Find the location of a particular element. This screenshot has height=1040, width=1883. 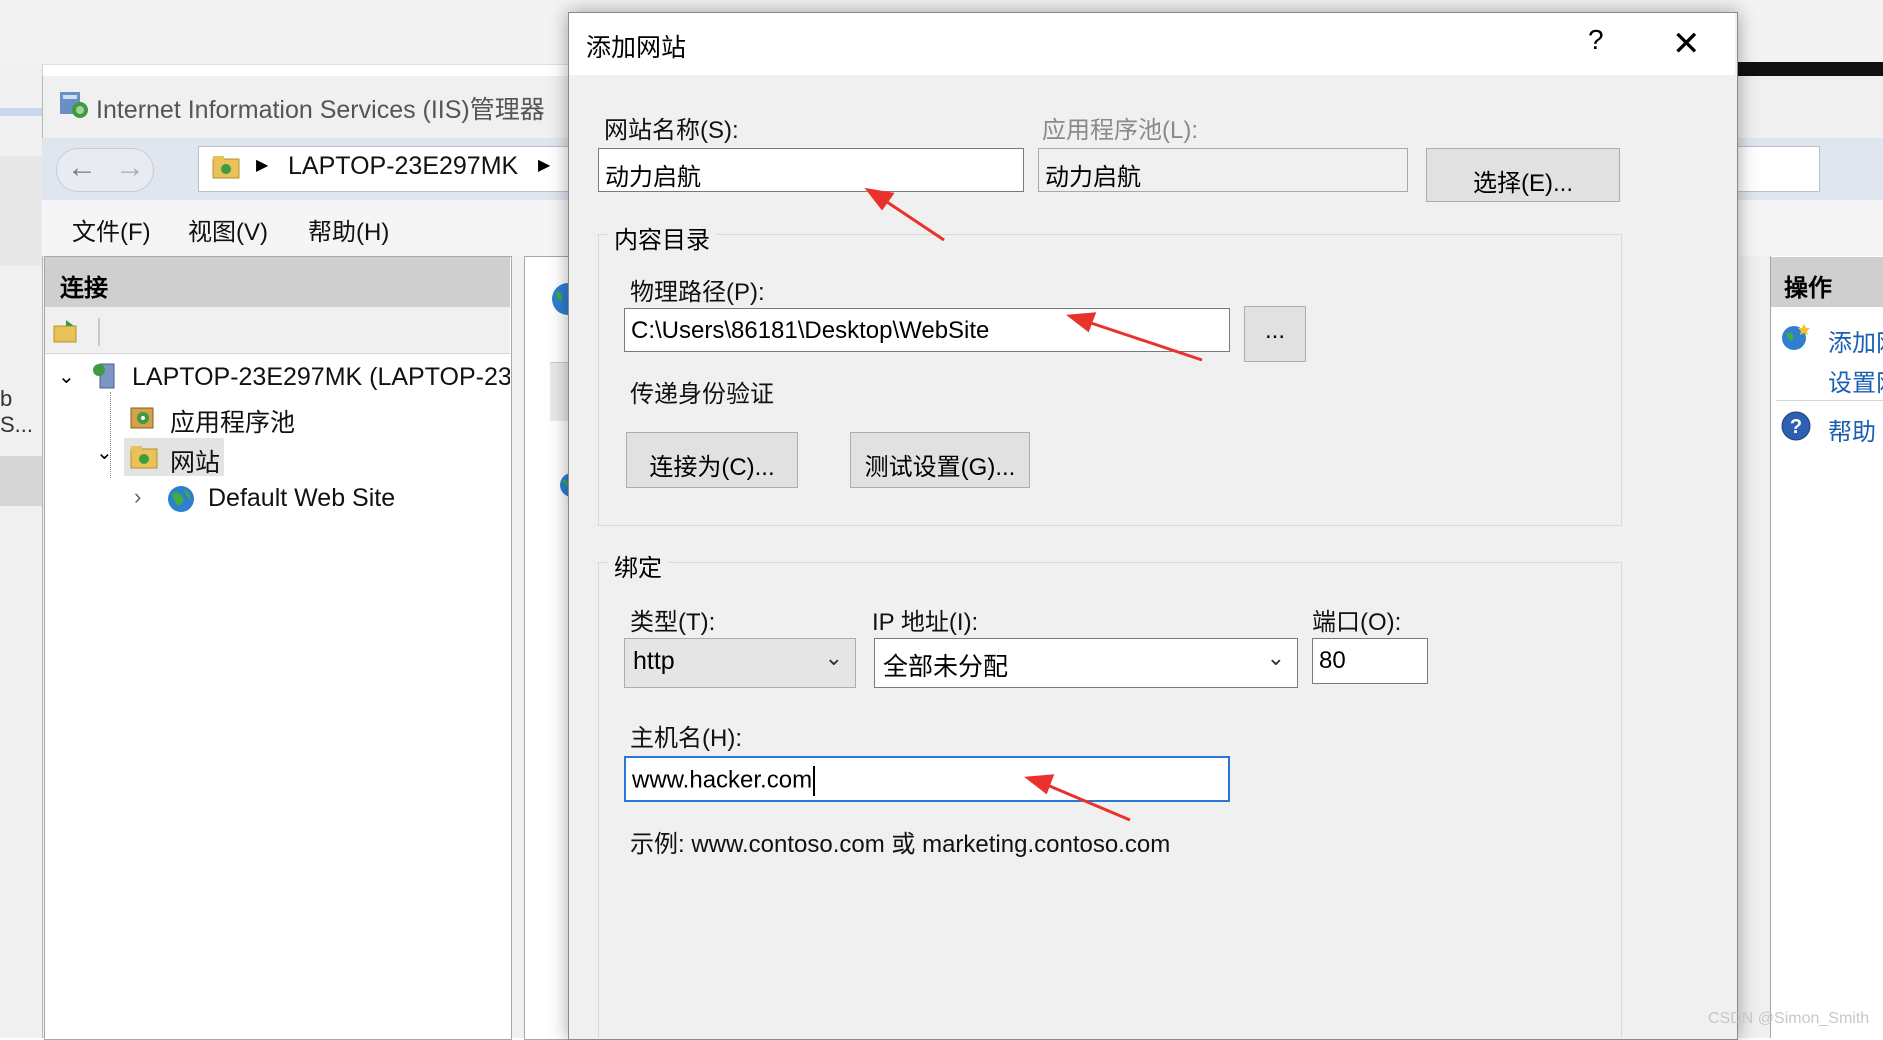

expand-chevron-icon: ⌄ is located at coordinates (66, 376).